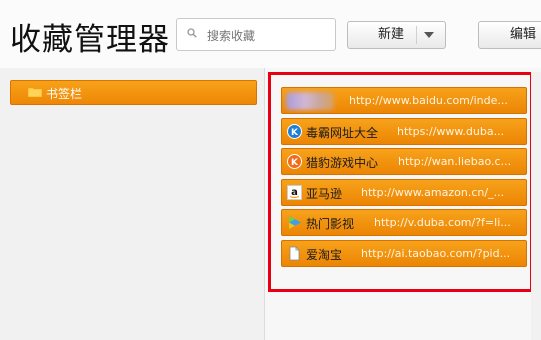 Image resolution: width=541 pixels, height=340 pixels. I want to click on folder-item-bookmarks-bar: 书签栏, so click(133, 92).